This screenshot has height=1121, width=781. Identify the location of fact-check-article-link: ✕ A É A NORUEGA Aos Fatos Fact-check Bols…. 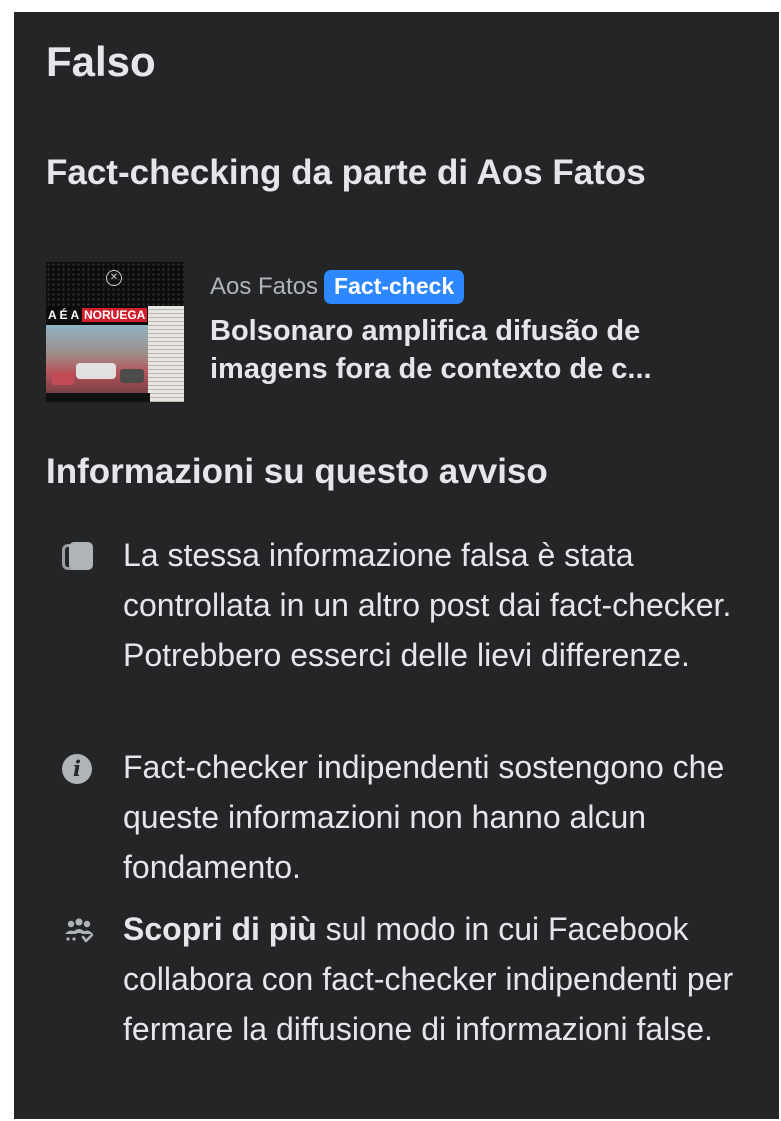
(396, 332).